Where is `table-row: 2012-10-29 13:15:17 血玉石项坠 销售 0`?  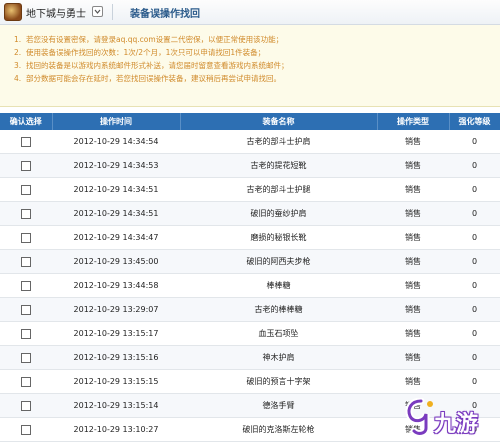 table-row: 2012-10-29 13:15:17 血玉石项坠 销售 0 is located at coordinates (250, 333).